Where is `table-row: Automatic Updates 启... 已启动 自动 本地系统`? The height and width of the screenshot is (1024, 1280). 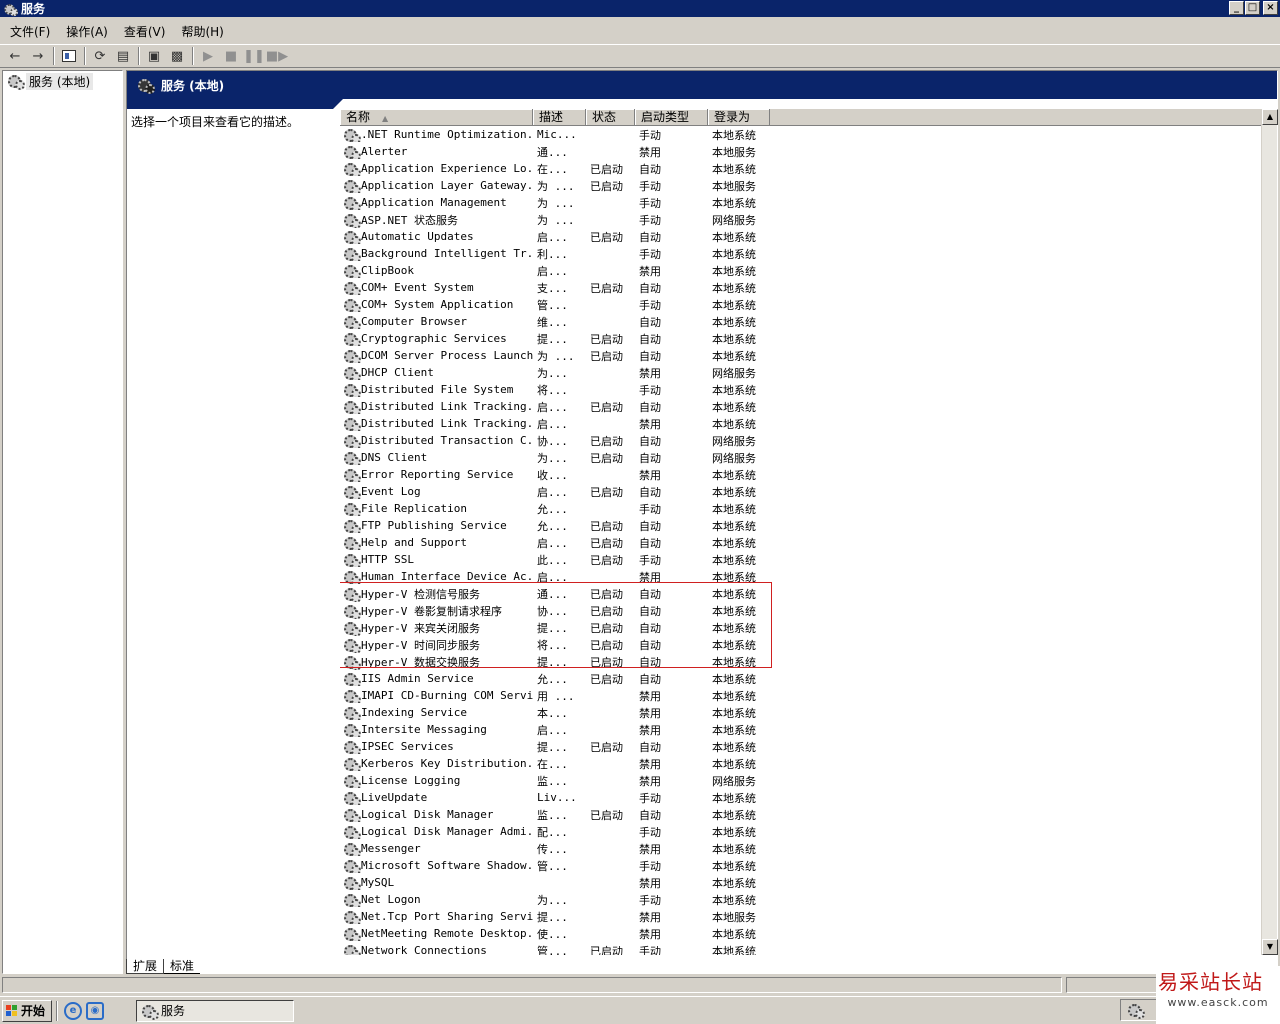
table-row: Automatic Updates 启... 已启动 自动 本地系统 is located at coordinates (800, 236).